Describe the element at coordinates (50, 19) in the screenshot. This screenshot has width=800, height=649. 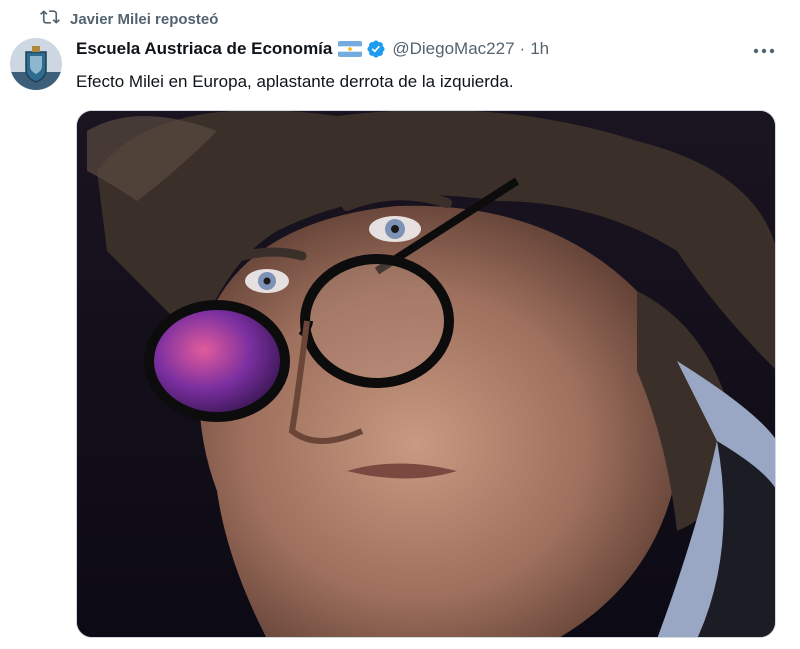
I see `repost-icon` at that location.